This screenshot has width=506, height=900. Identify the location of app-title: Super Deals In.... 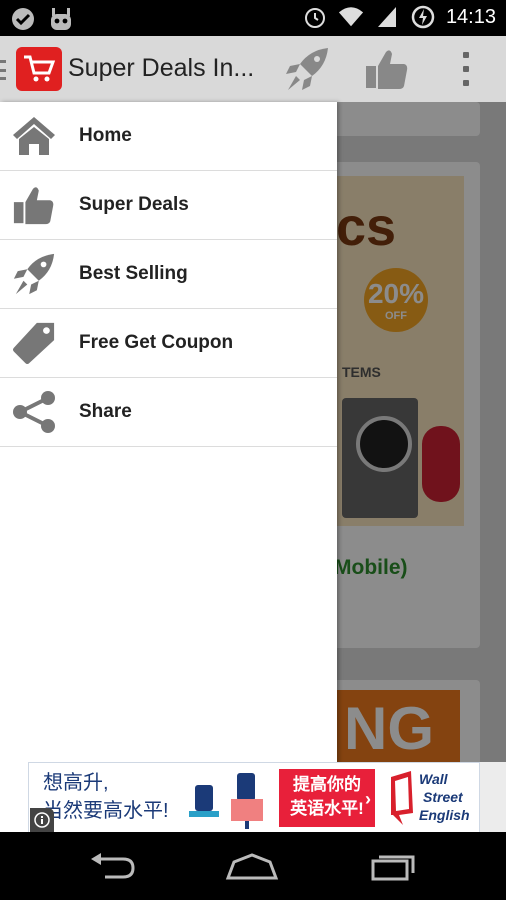
(161, 68).